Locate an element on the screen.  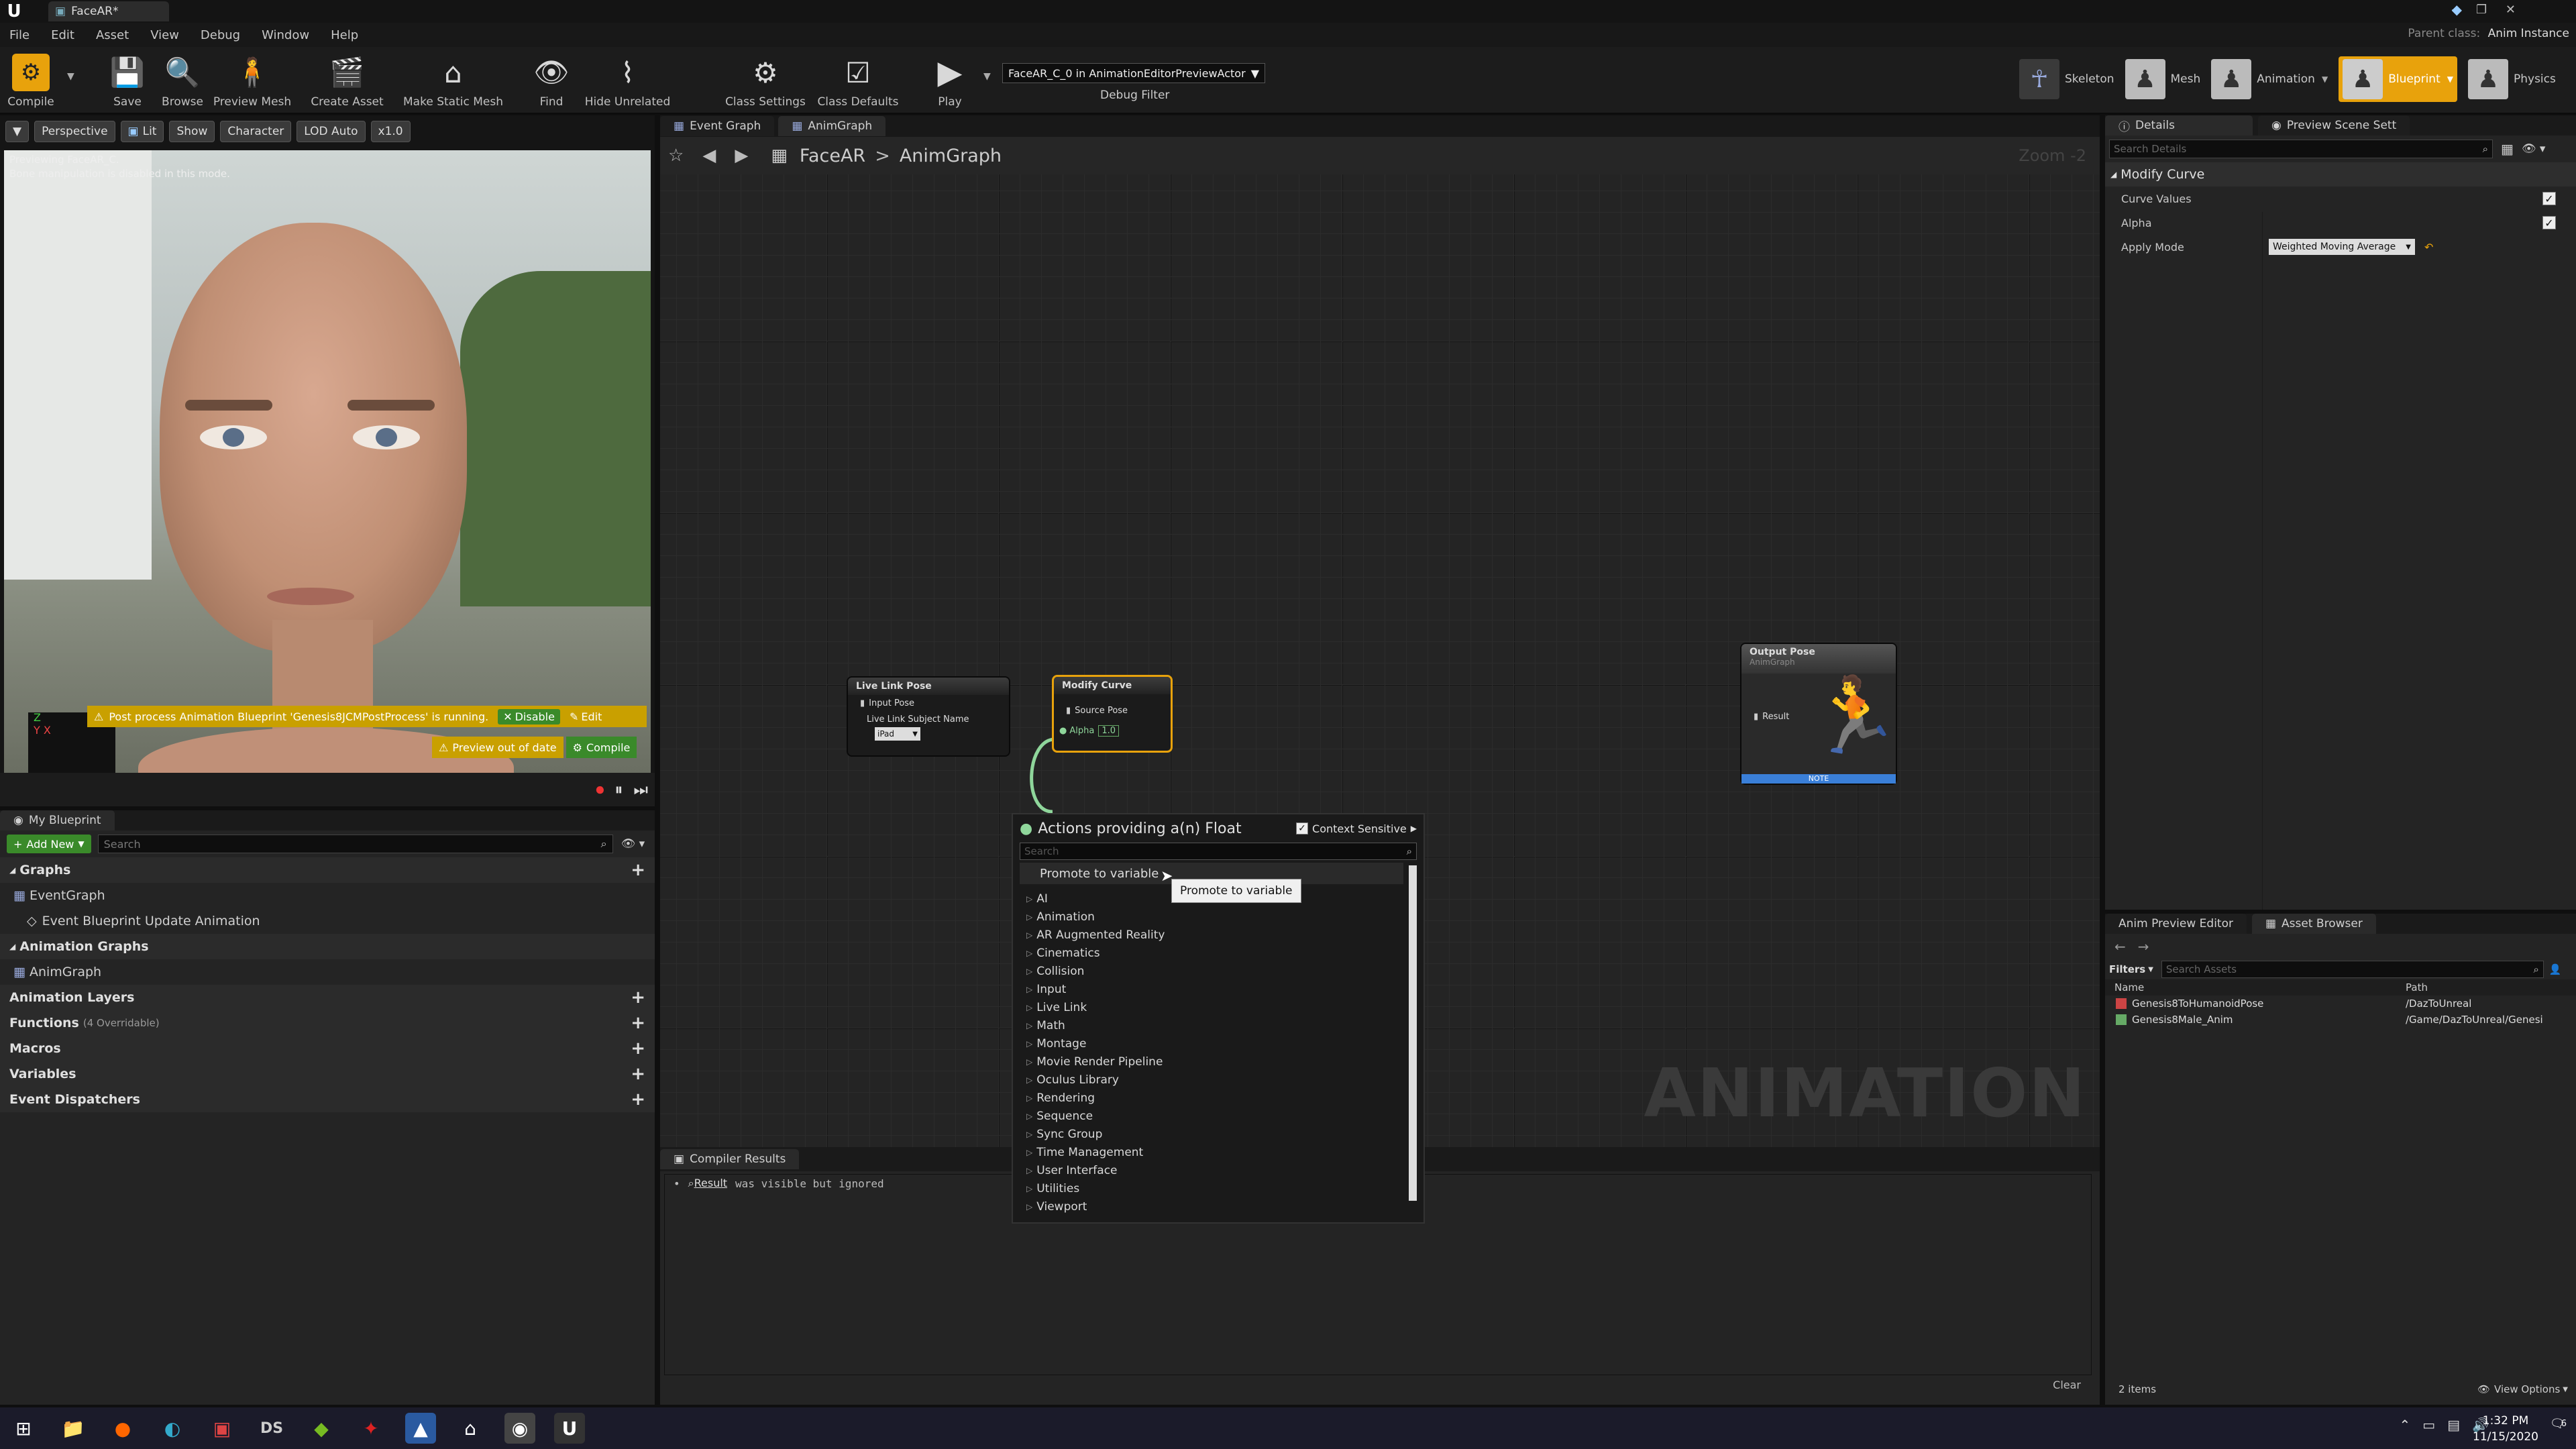
blueprint-search-input: Search ⌕ is located at coordinates (355, 844).